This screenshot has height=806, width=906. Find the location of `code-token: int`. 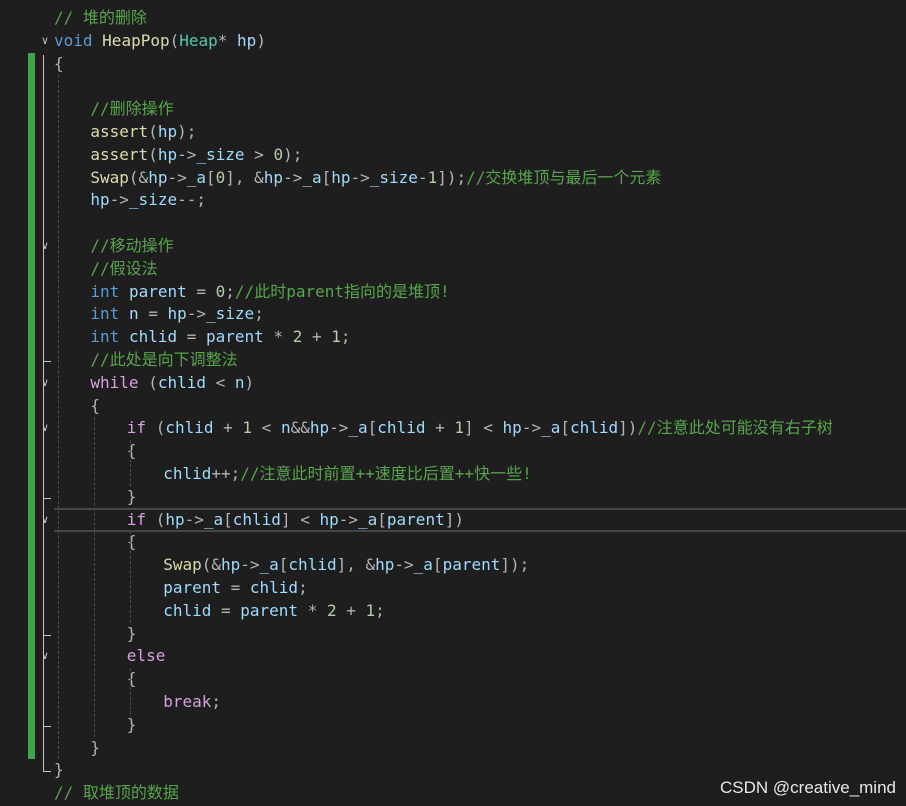

code-token: int is located at coordinates (105, 337).